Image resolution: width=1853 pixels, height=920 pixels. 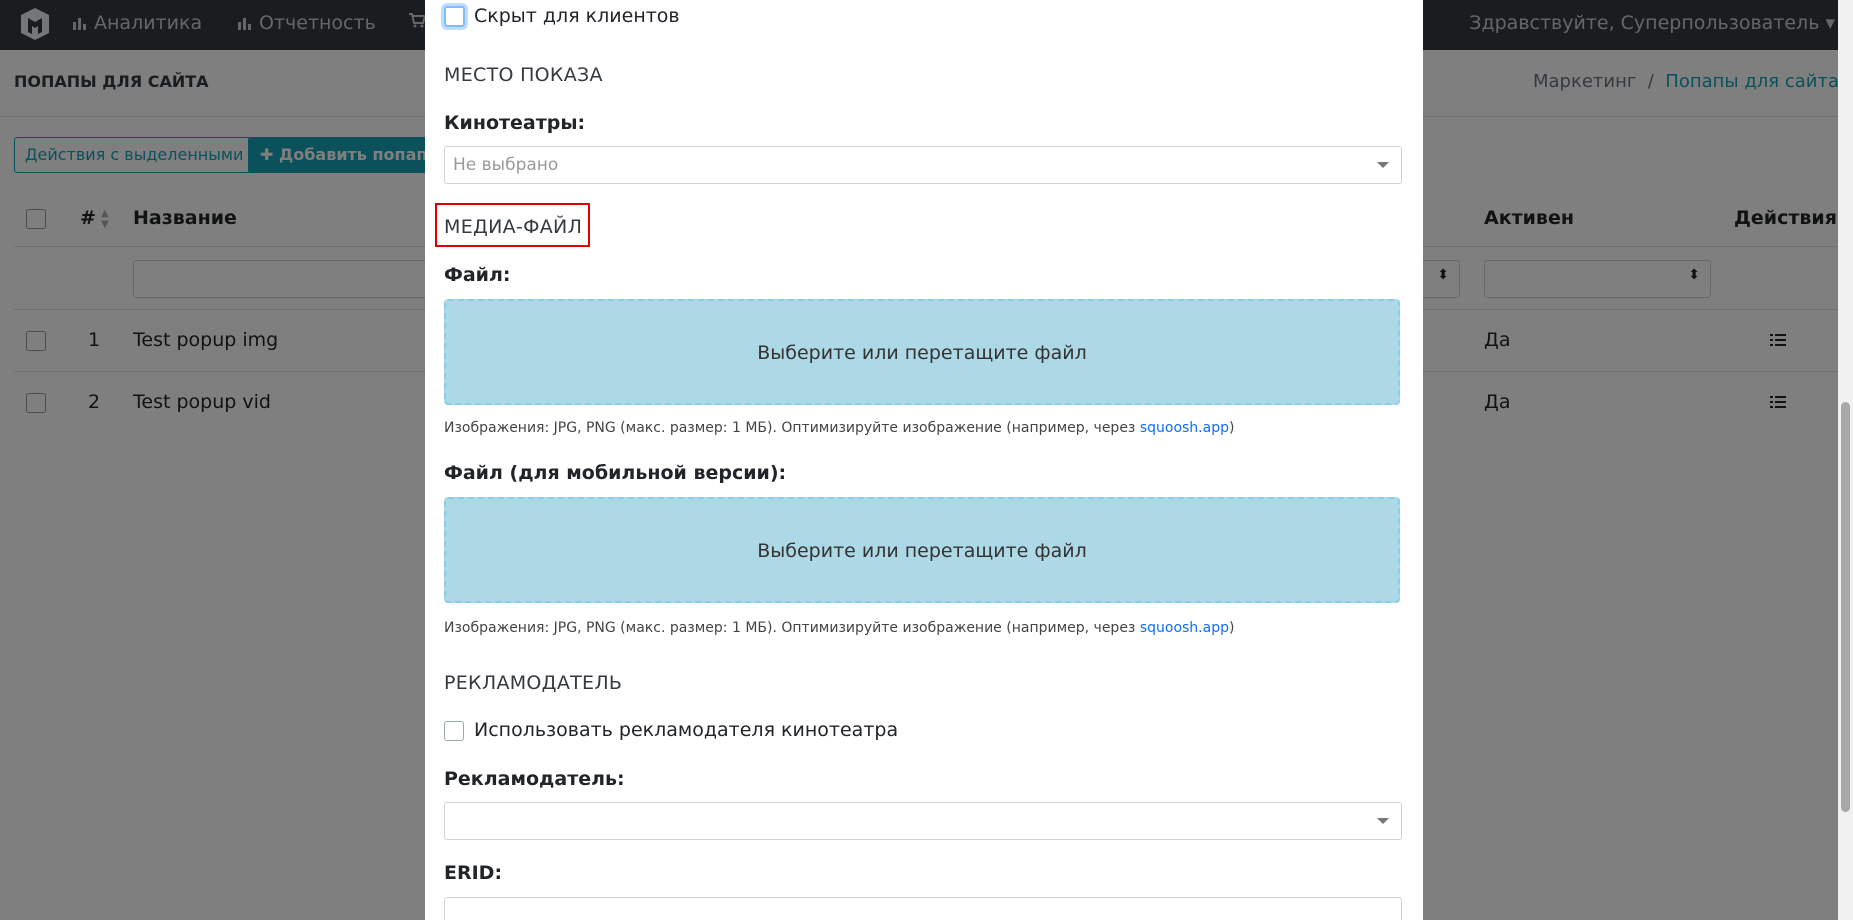 I want to click on mobile-file-label: Файл (для мобильной версии):, so click(x=615, y=473).